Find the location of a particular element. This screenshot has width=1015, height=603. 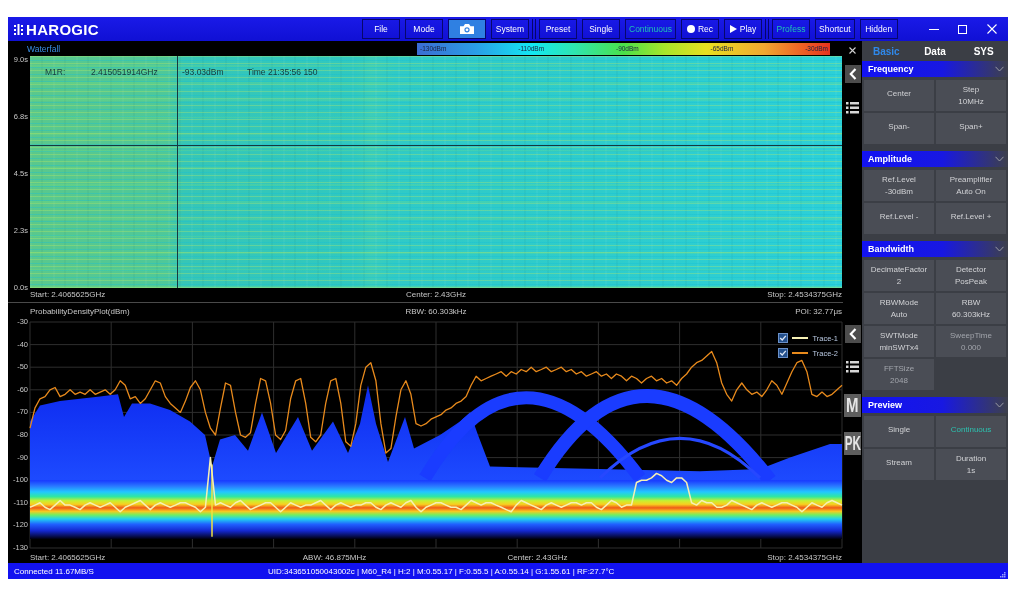

record-button: Rec is located at coordinates (700, 29).